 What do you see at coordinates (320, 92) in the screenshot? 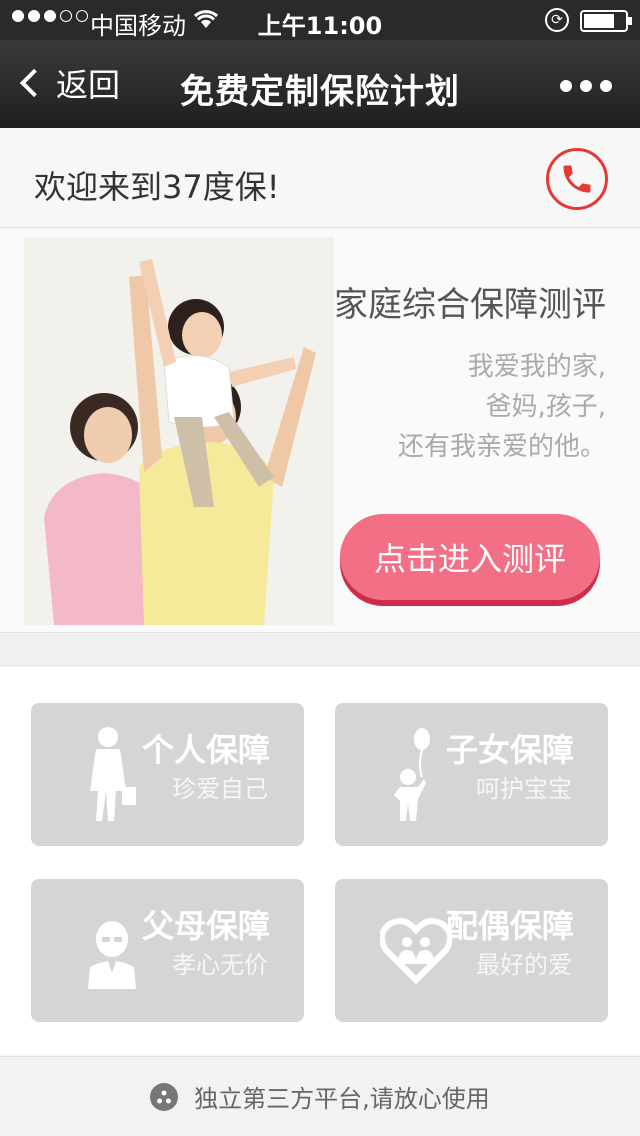
I see `page-title: 免费定制保险计划` at bounding box center [320, 92].